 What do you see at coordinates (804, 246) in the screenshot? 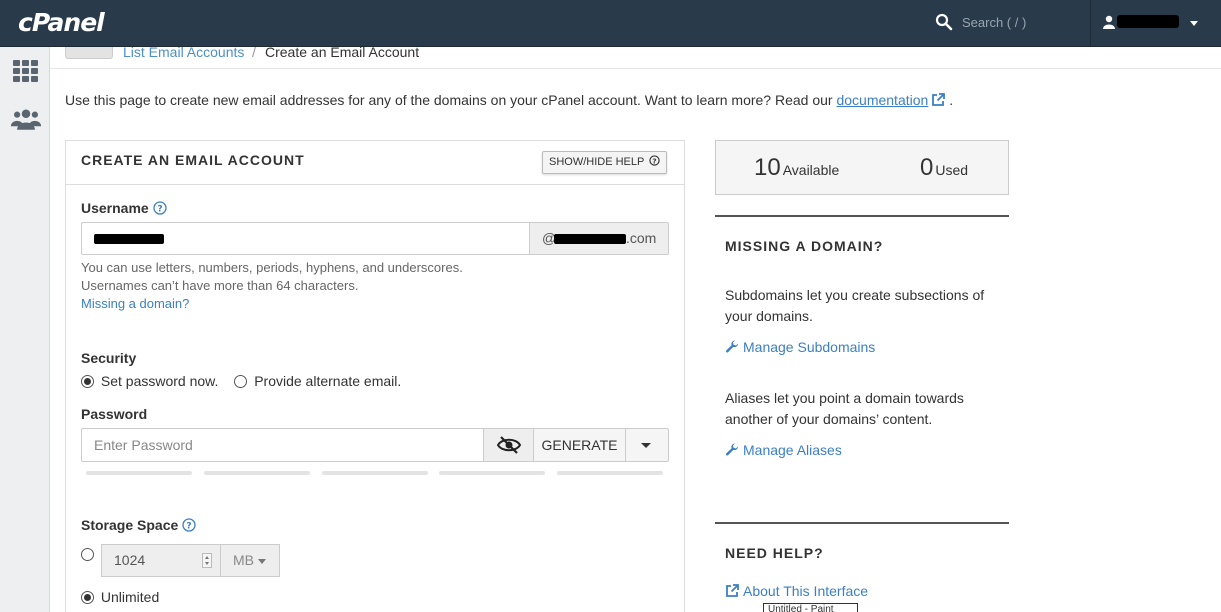
I see `missing-domain-title: MISSING A DOMAIN?` at bounding box center [804, 246].